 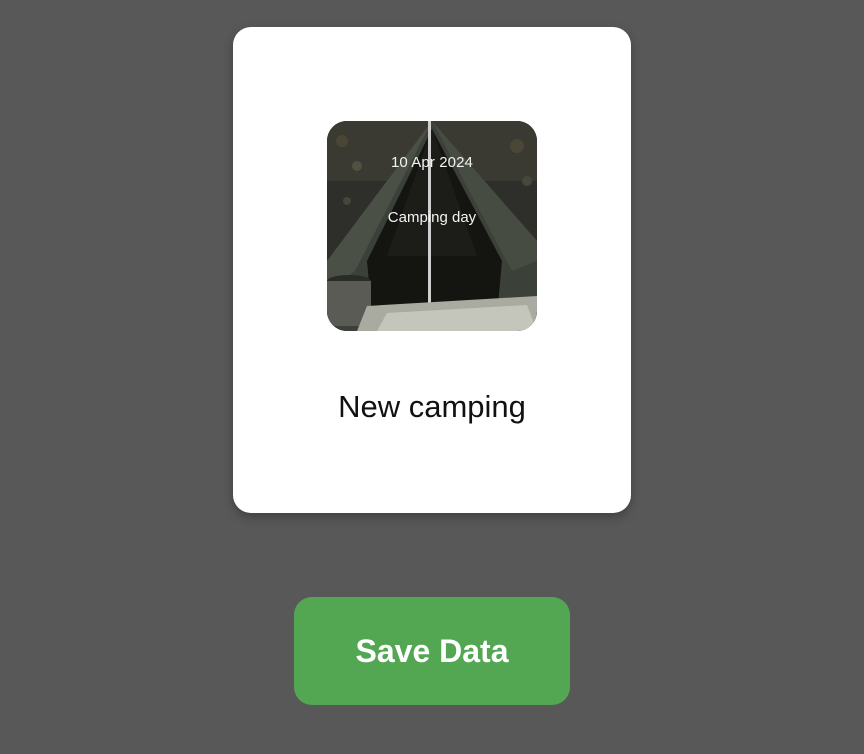 I want to click on photo-date: 10 Apr 2024, so click(x=431, y=162).